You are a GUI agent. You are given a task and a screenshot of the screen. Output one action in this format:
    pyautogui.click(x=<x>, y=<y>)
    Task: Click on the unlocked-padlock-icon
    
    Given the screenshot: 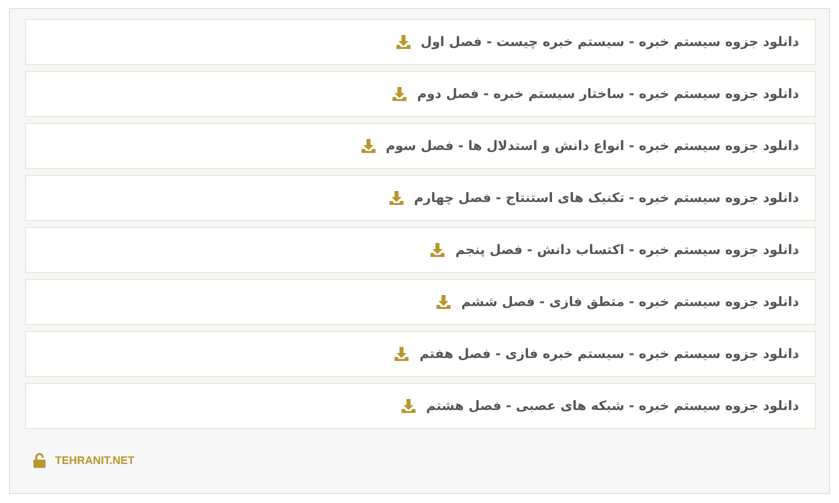 What is the action you would take?
    pyautogui.click(x=39, y=460)
    